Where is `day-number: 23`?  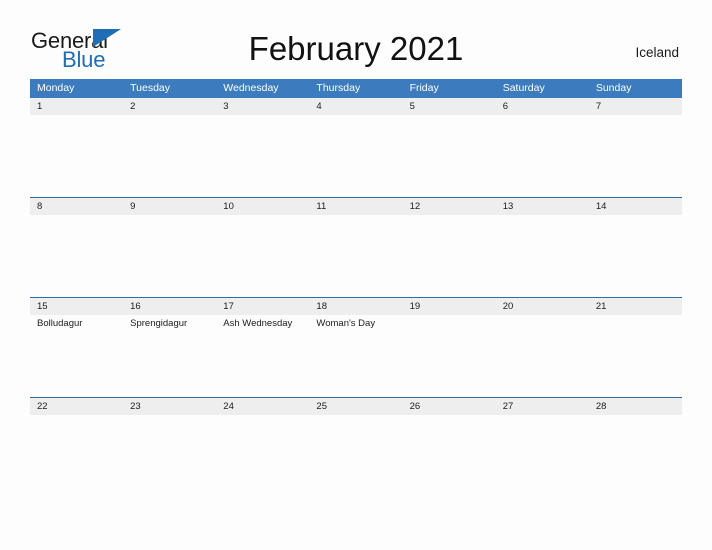 day-number: 23 is located at coordinates (169, 406).